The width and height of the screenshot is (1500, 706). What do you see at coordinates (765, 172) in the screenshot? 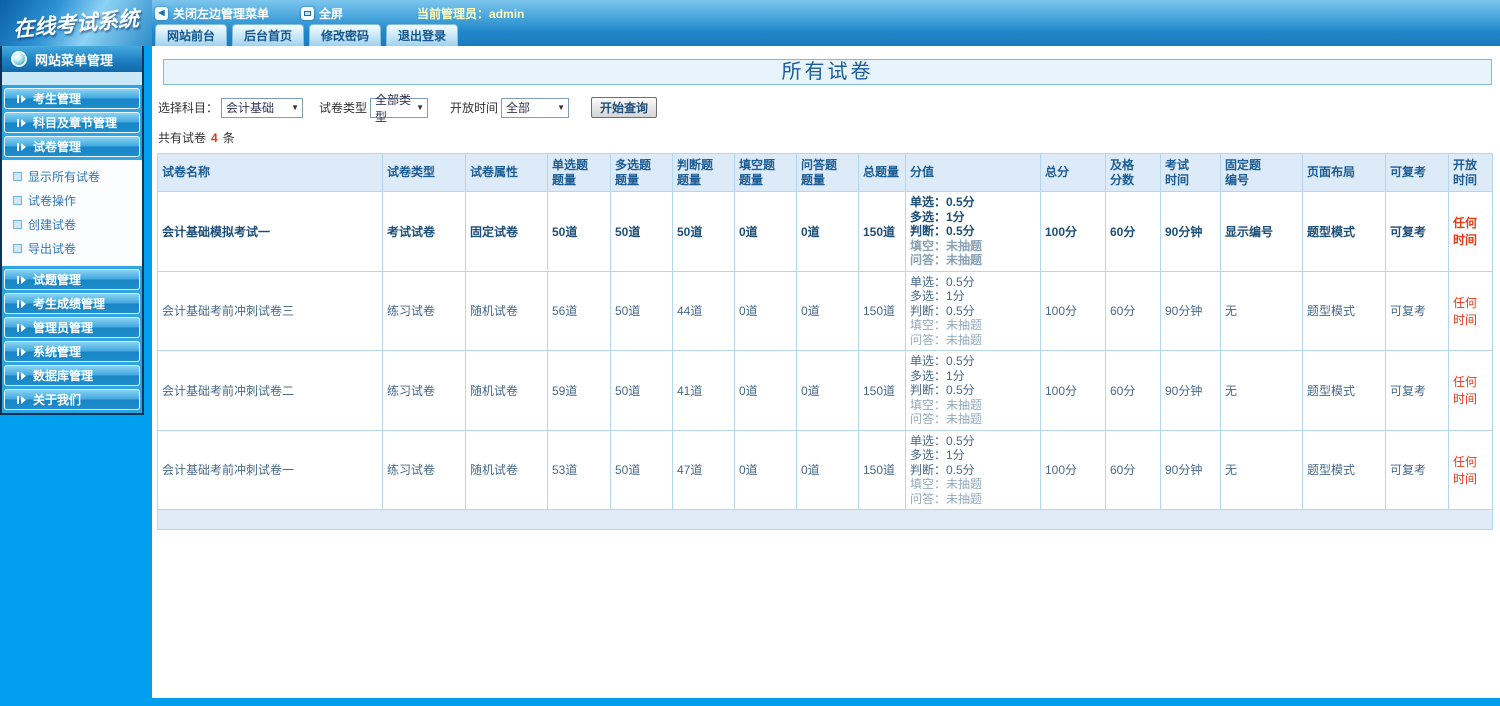
I see `col-blank-count: 填空题 题量` at bounding box center [765, 172].